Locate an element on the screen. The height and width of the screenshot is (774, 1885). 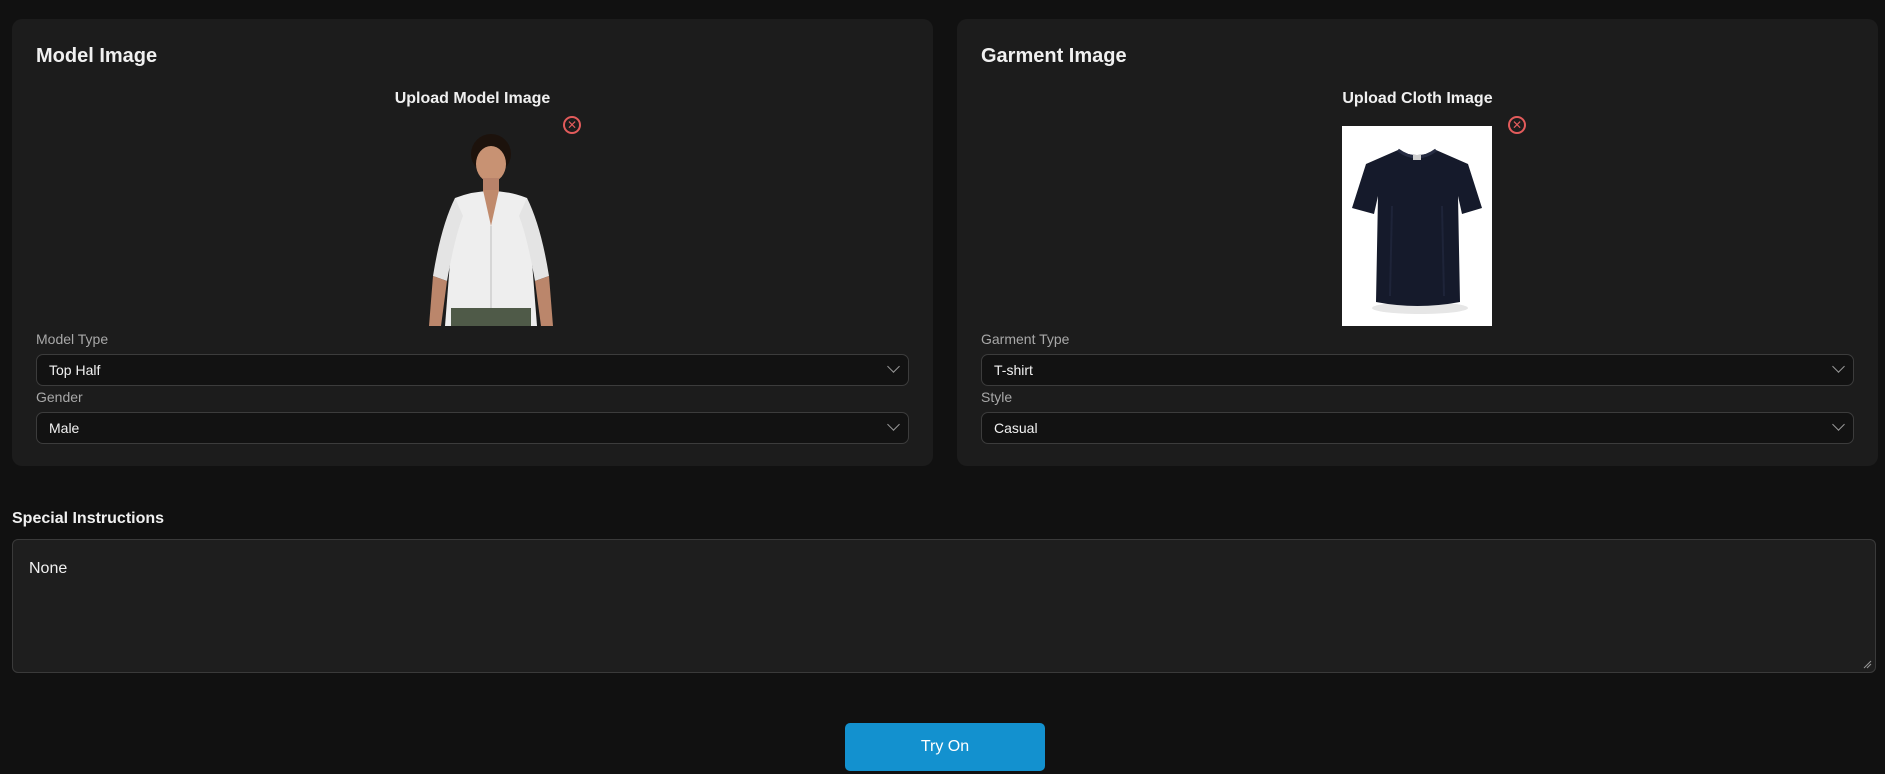
garment-type-value: T-shirt is located at coordinates (1013, 370).